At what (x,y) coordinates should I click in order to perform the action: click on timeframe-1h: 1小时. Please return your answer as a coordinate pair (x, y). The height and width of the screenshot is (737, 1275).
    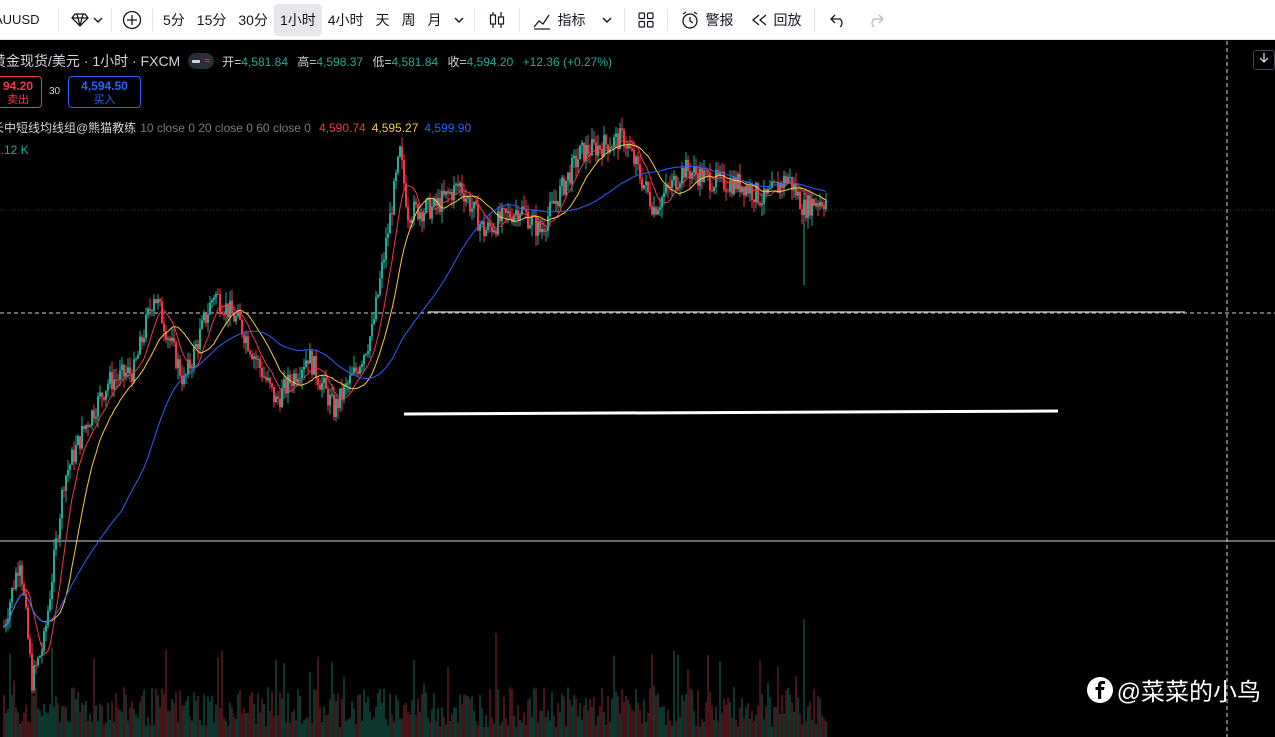
    Looking at the image, I should click on (297, 19).